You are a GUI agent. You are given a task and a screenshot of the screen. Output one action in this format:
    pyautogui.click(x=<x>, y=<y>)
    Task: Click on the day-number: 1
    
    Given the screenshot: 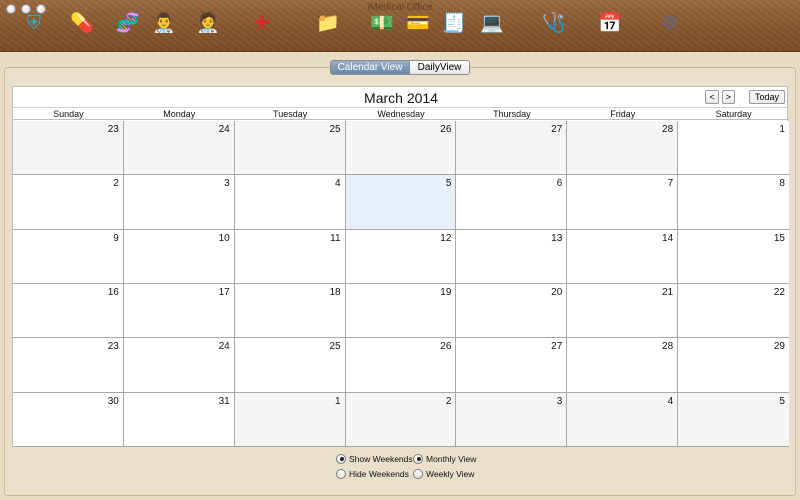 What is the action you would take?
    pyautogui.click(x=338, y=401)
    